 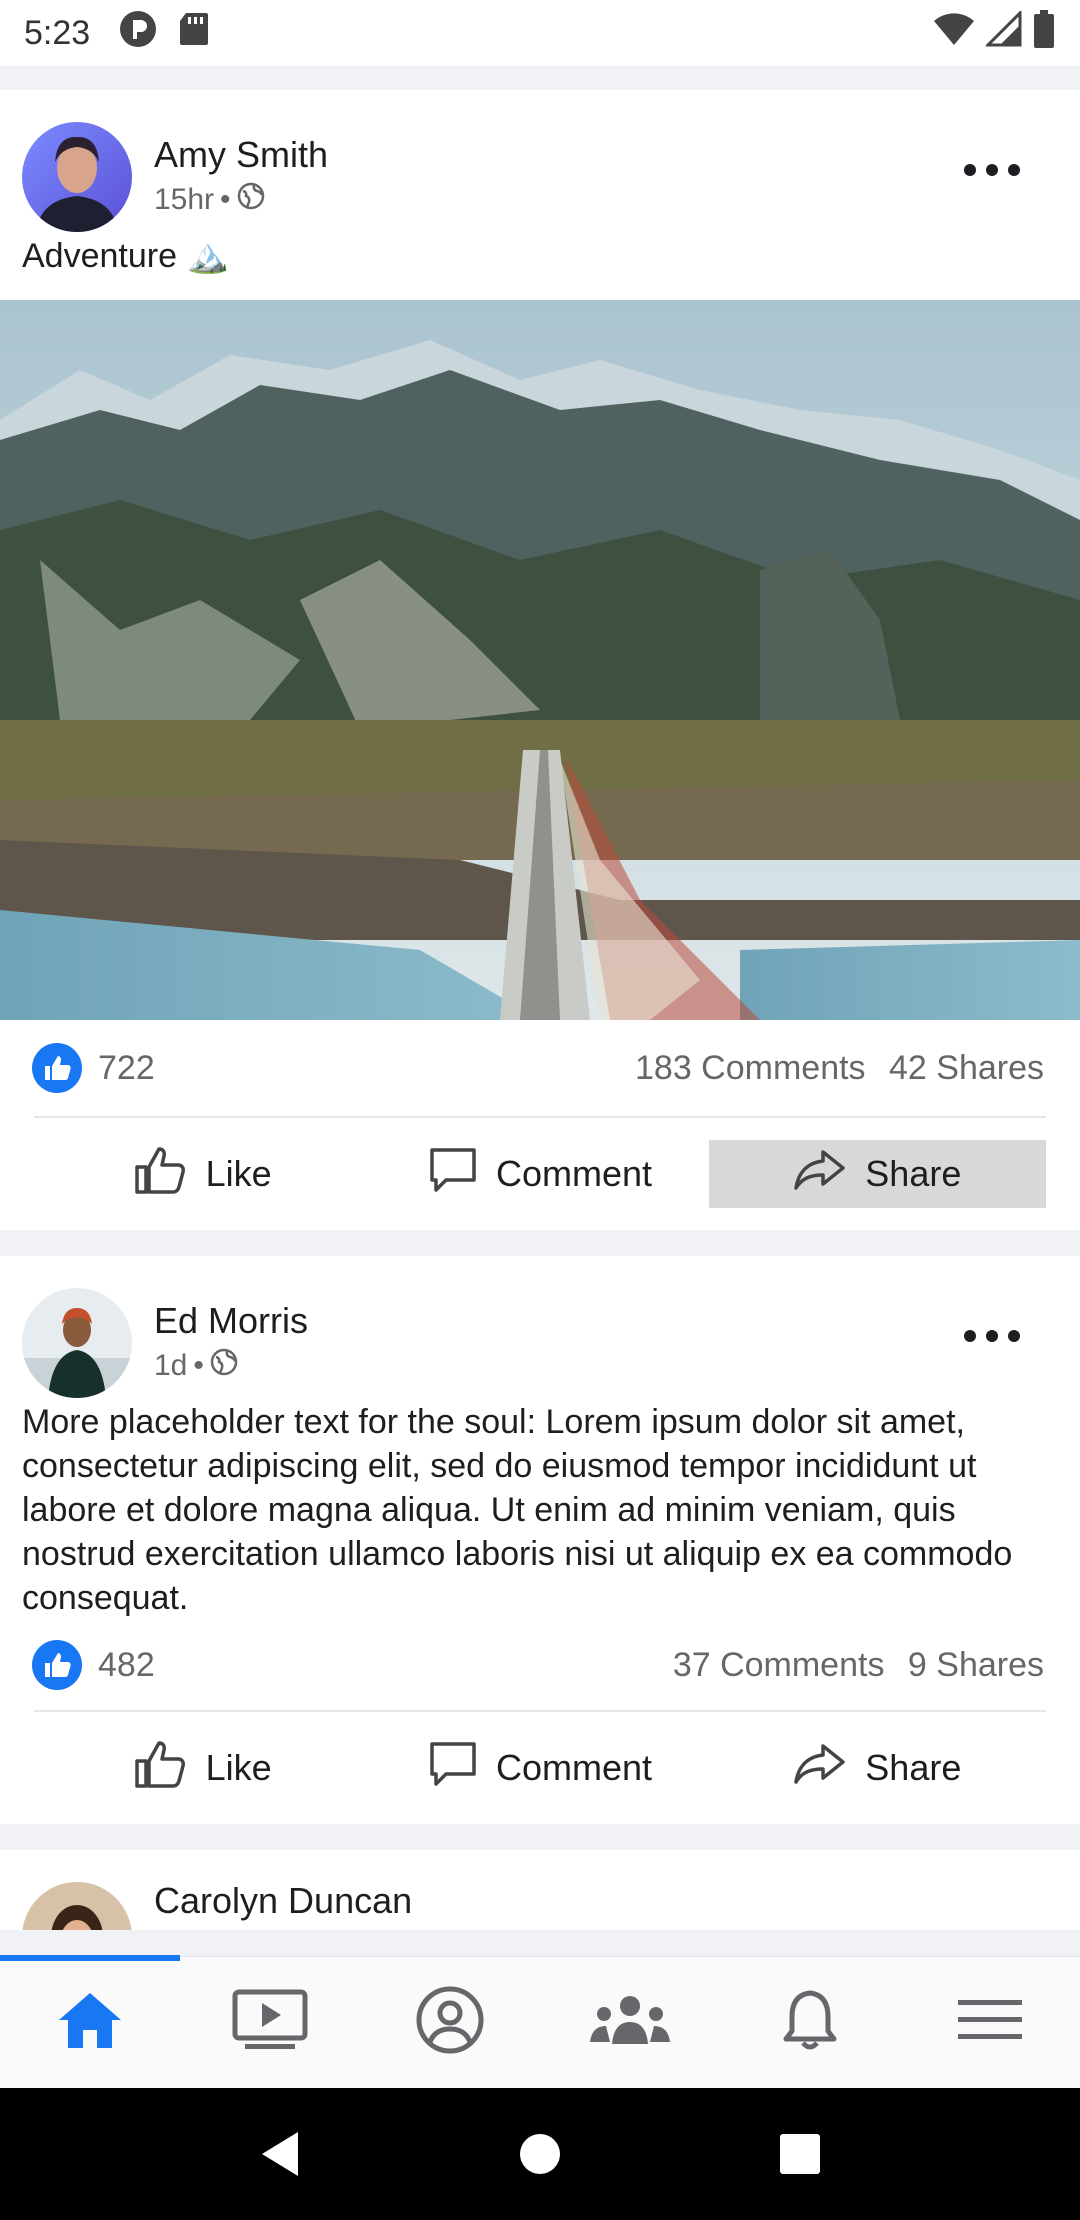 I want to click on post-meta: 15hr •, so click(x=209, y=200).